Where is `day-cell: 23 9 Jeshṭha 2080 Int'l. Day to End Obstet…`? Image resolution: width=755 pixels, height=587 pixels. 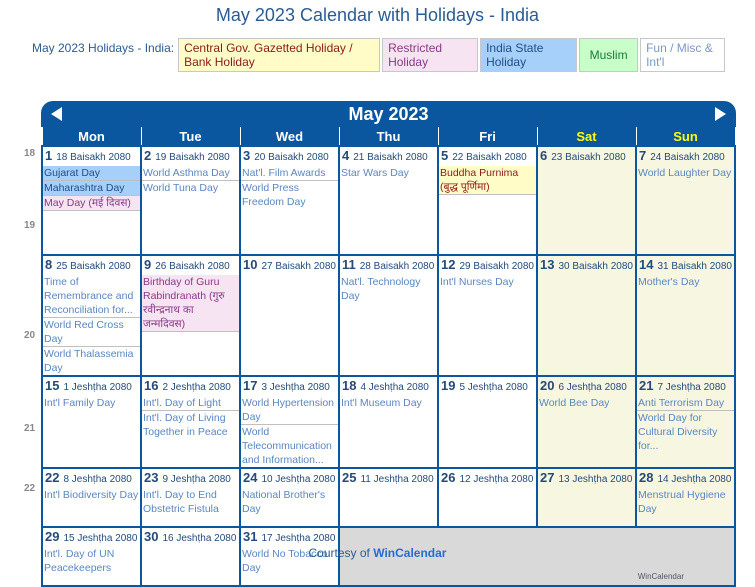
day-cell: 23 9 Jeshṭha 2080 Int'l. Day to End Obstet… is located at coordinates (190, 497).